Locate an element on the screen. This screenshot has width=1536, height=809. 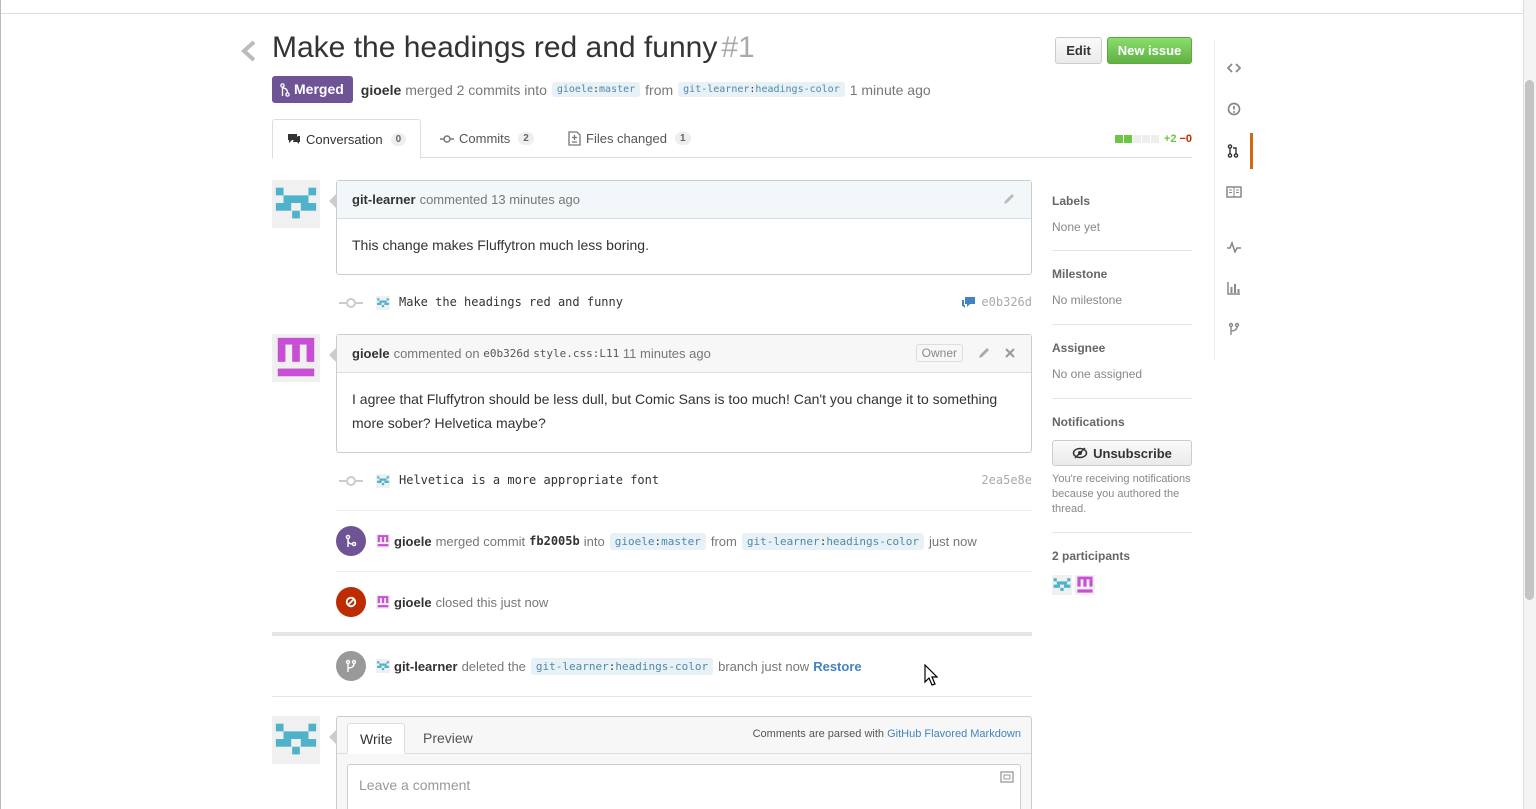
commit-icon is located at coordinates (447, 138).